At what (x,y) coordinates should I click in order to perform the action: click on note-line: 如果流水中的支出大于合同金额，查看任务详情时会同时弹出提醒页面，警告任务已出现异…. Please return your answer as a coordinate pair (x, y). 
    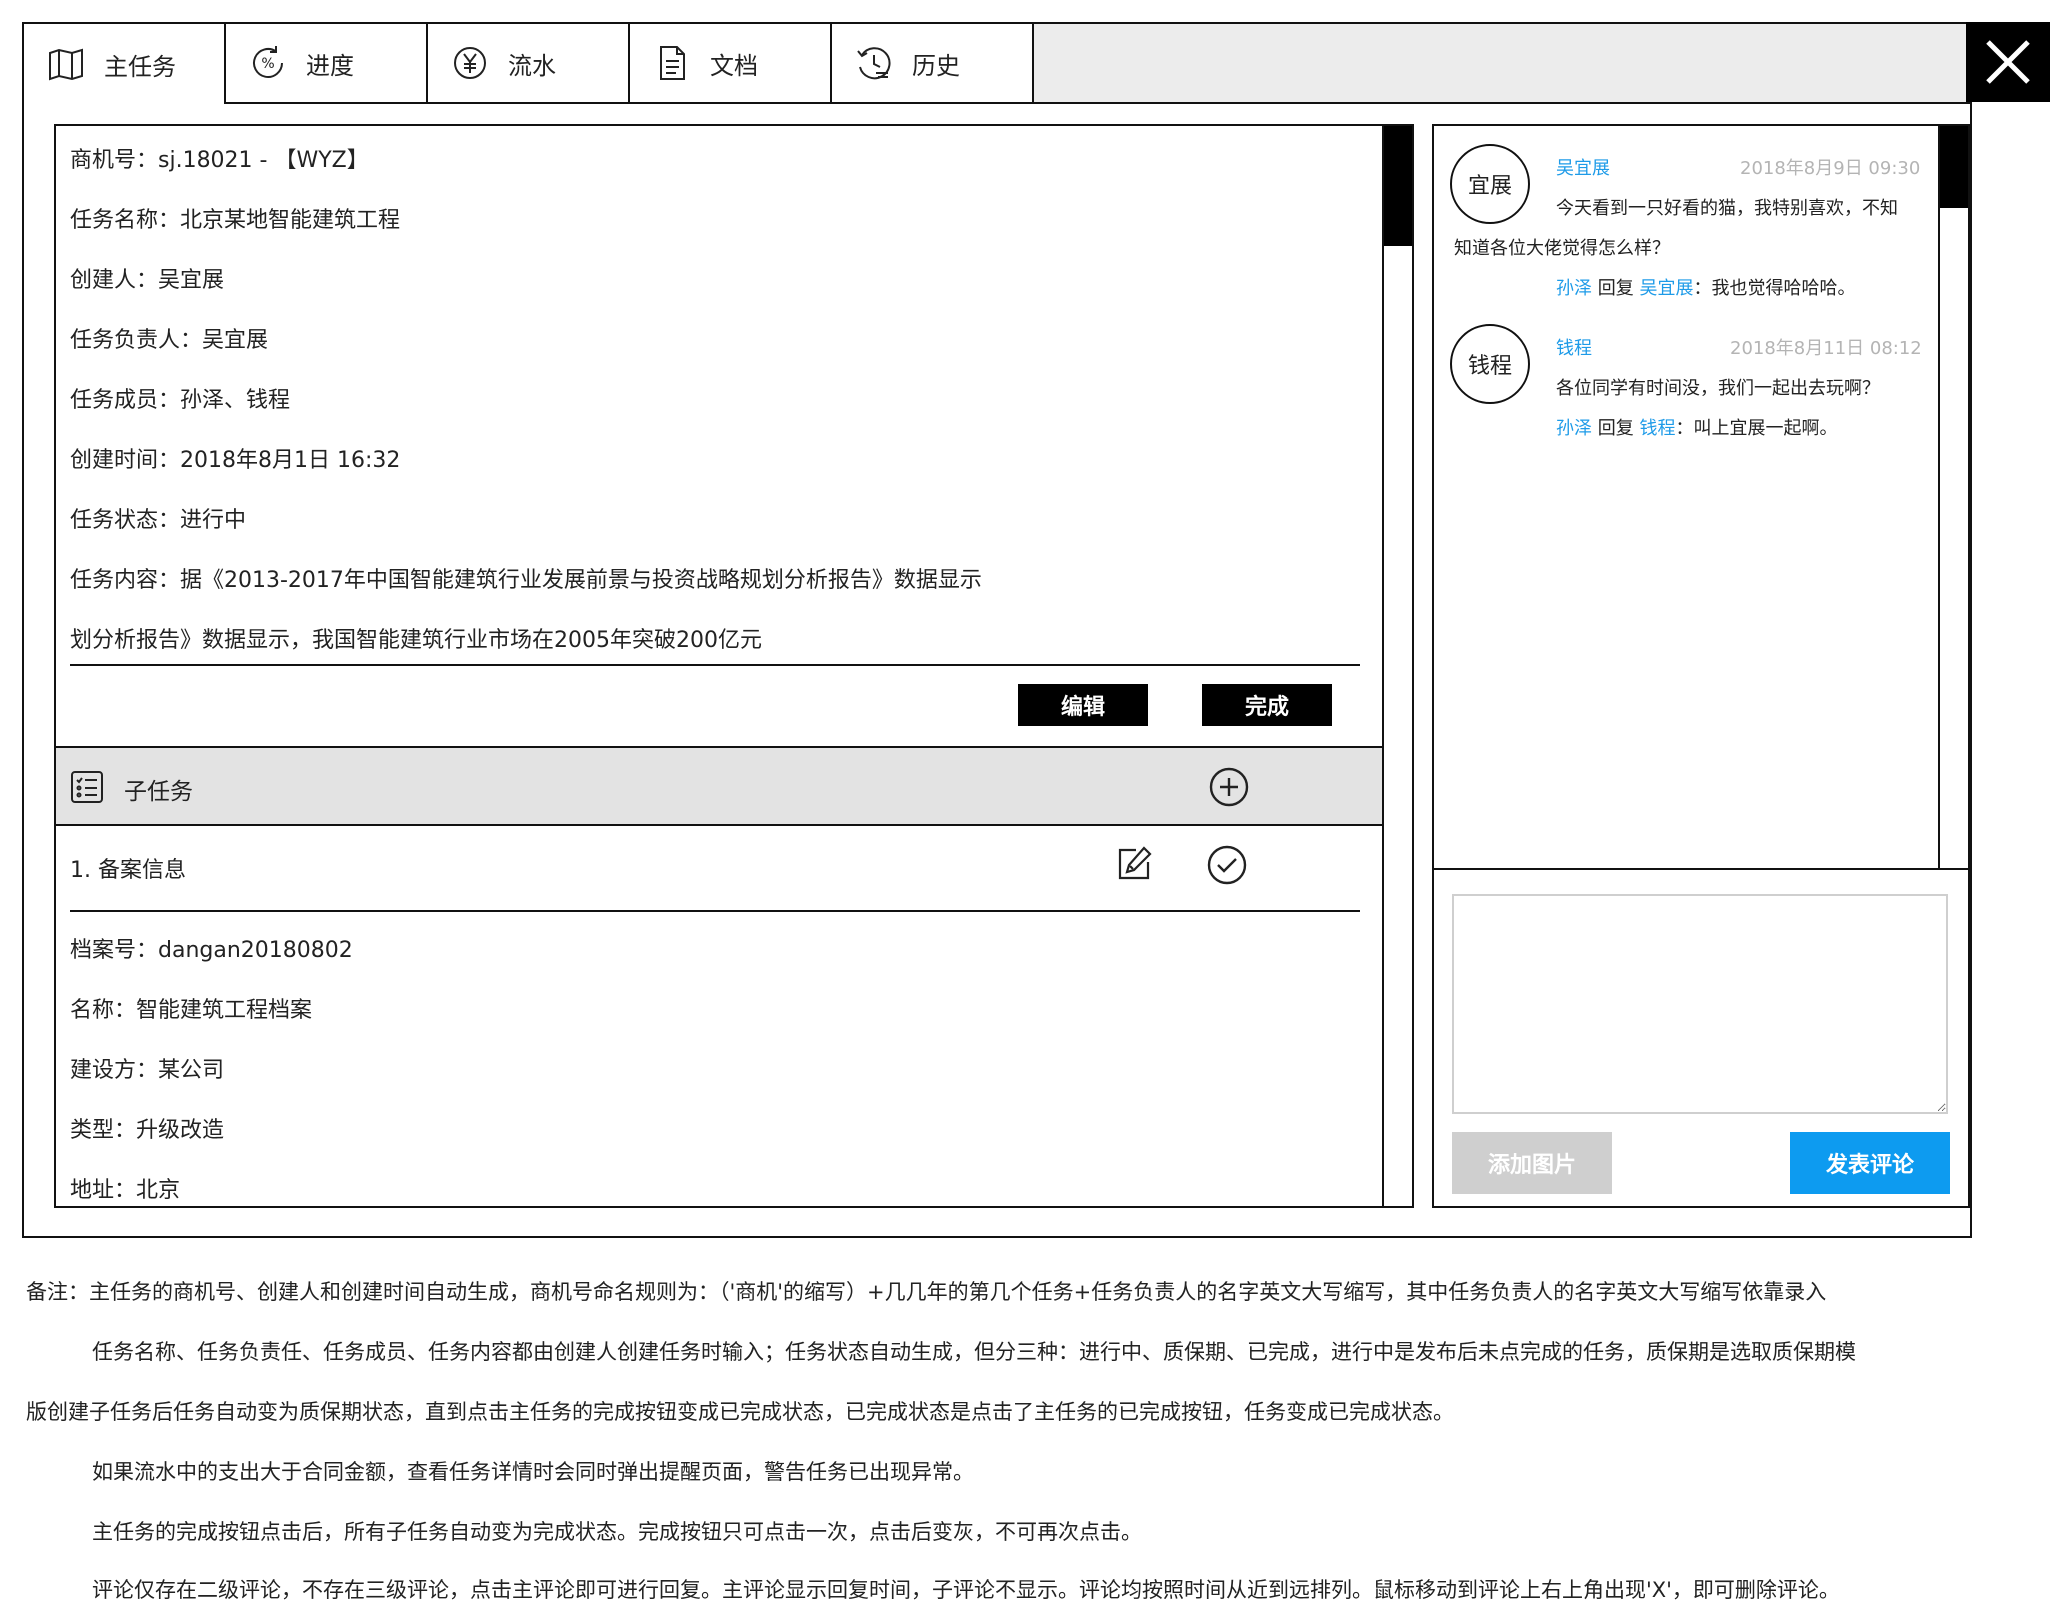
    Looking at the image, I should click on (533, 1472).